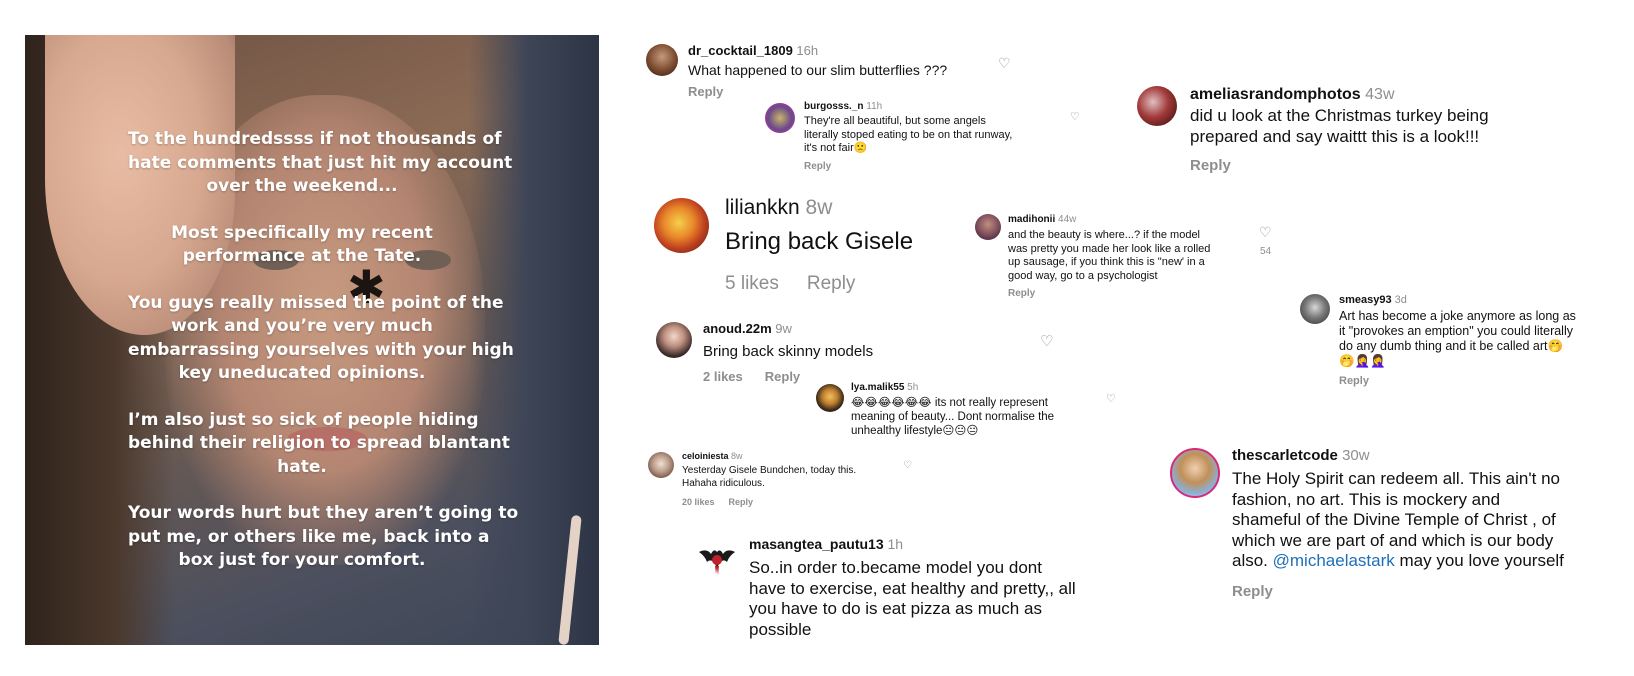  Describe the element at coordinates (1285, 455) in the screenshot. I see `comment-username: thescarletcode` at that location.